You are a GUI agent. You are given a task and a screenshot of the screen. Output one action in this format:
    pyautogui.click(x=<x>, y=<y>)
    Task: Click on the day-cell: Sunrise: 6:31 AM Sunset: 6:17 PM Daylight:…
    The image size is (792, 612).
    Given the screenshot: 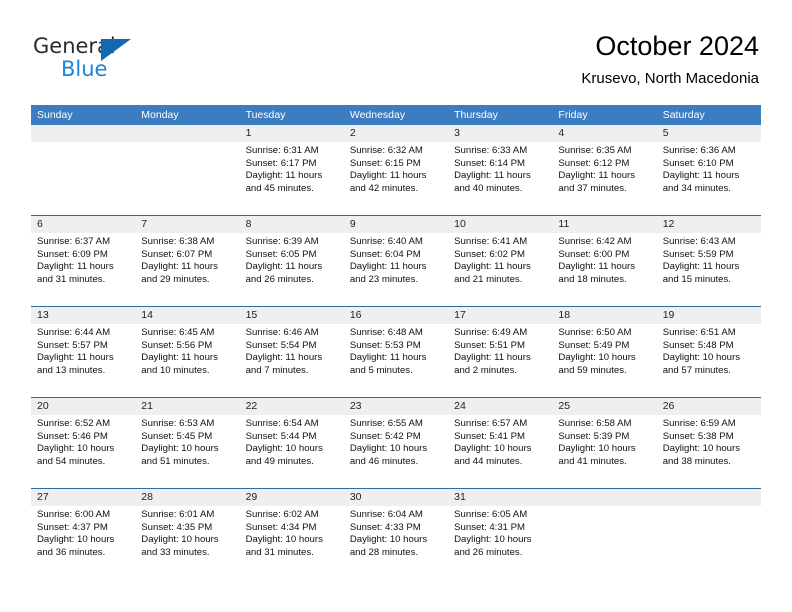 What is the action you would take?
    pyautogui.click(x=292, y=178)
    